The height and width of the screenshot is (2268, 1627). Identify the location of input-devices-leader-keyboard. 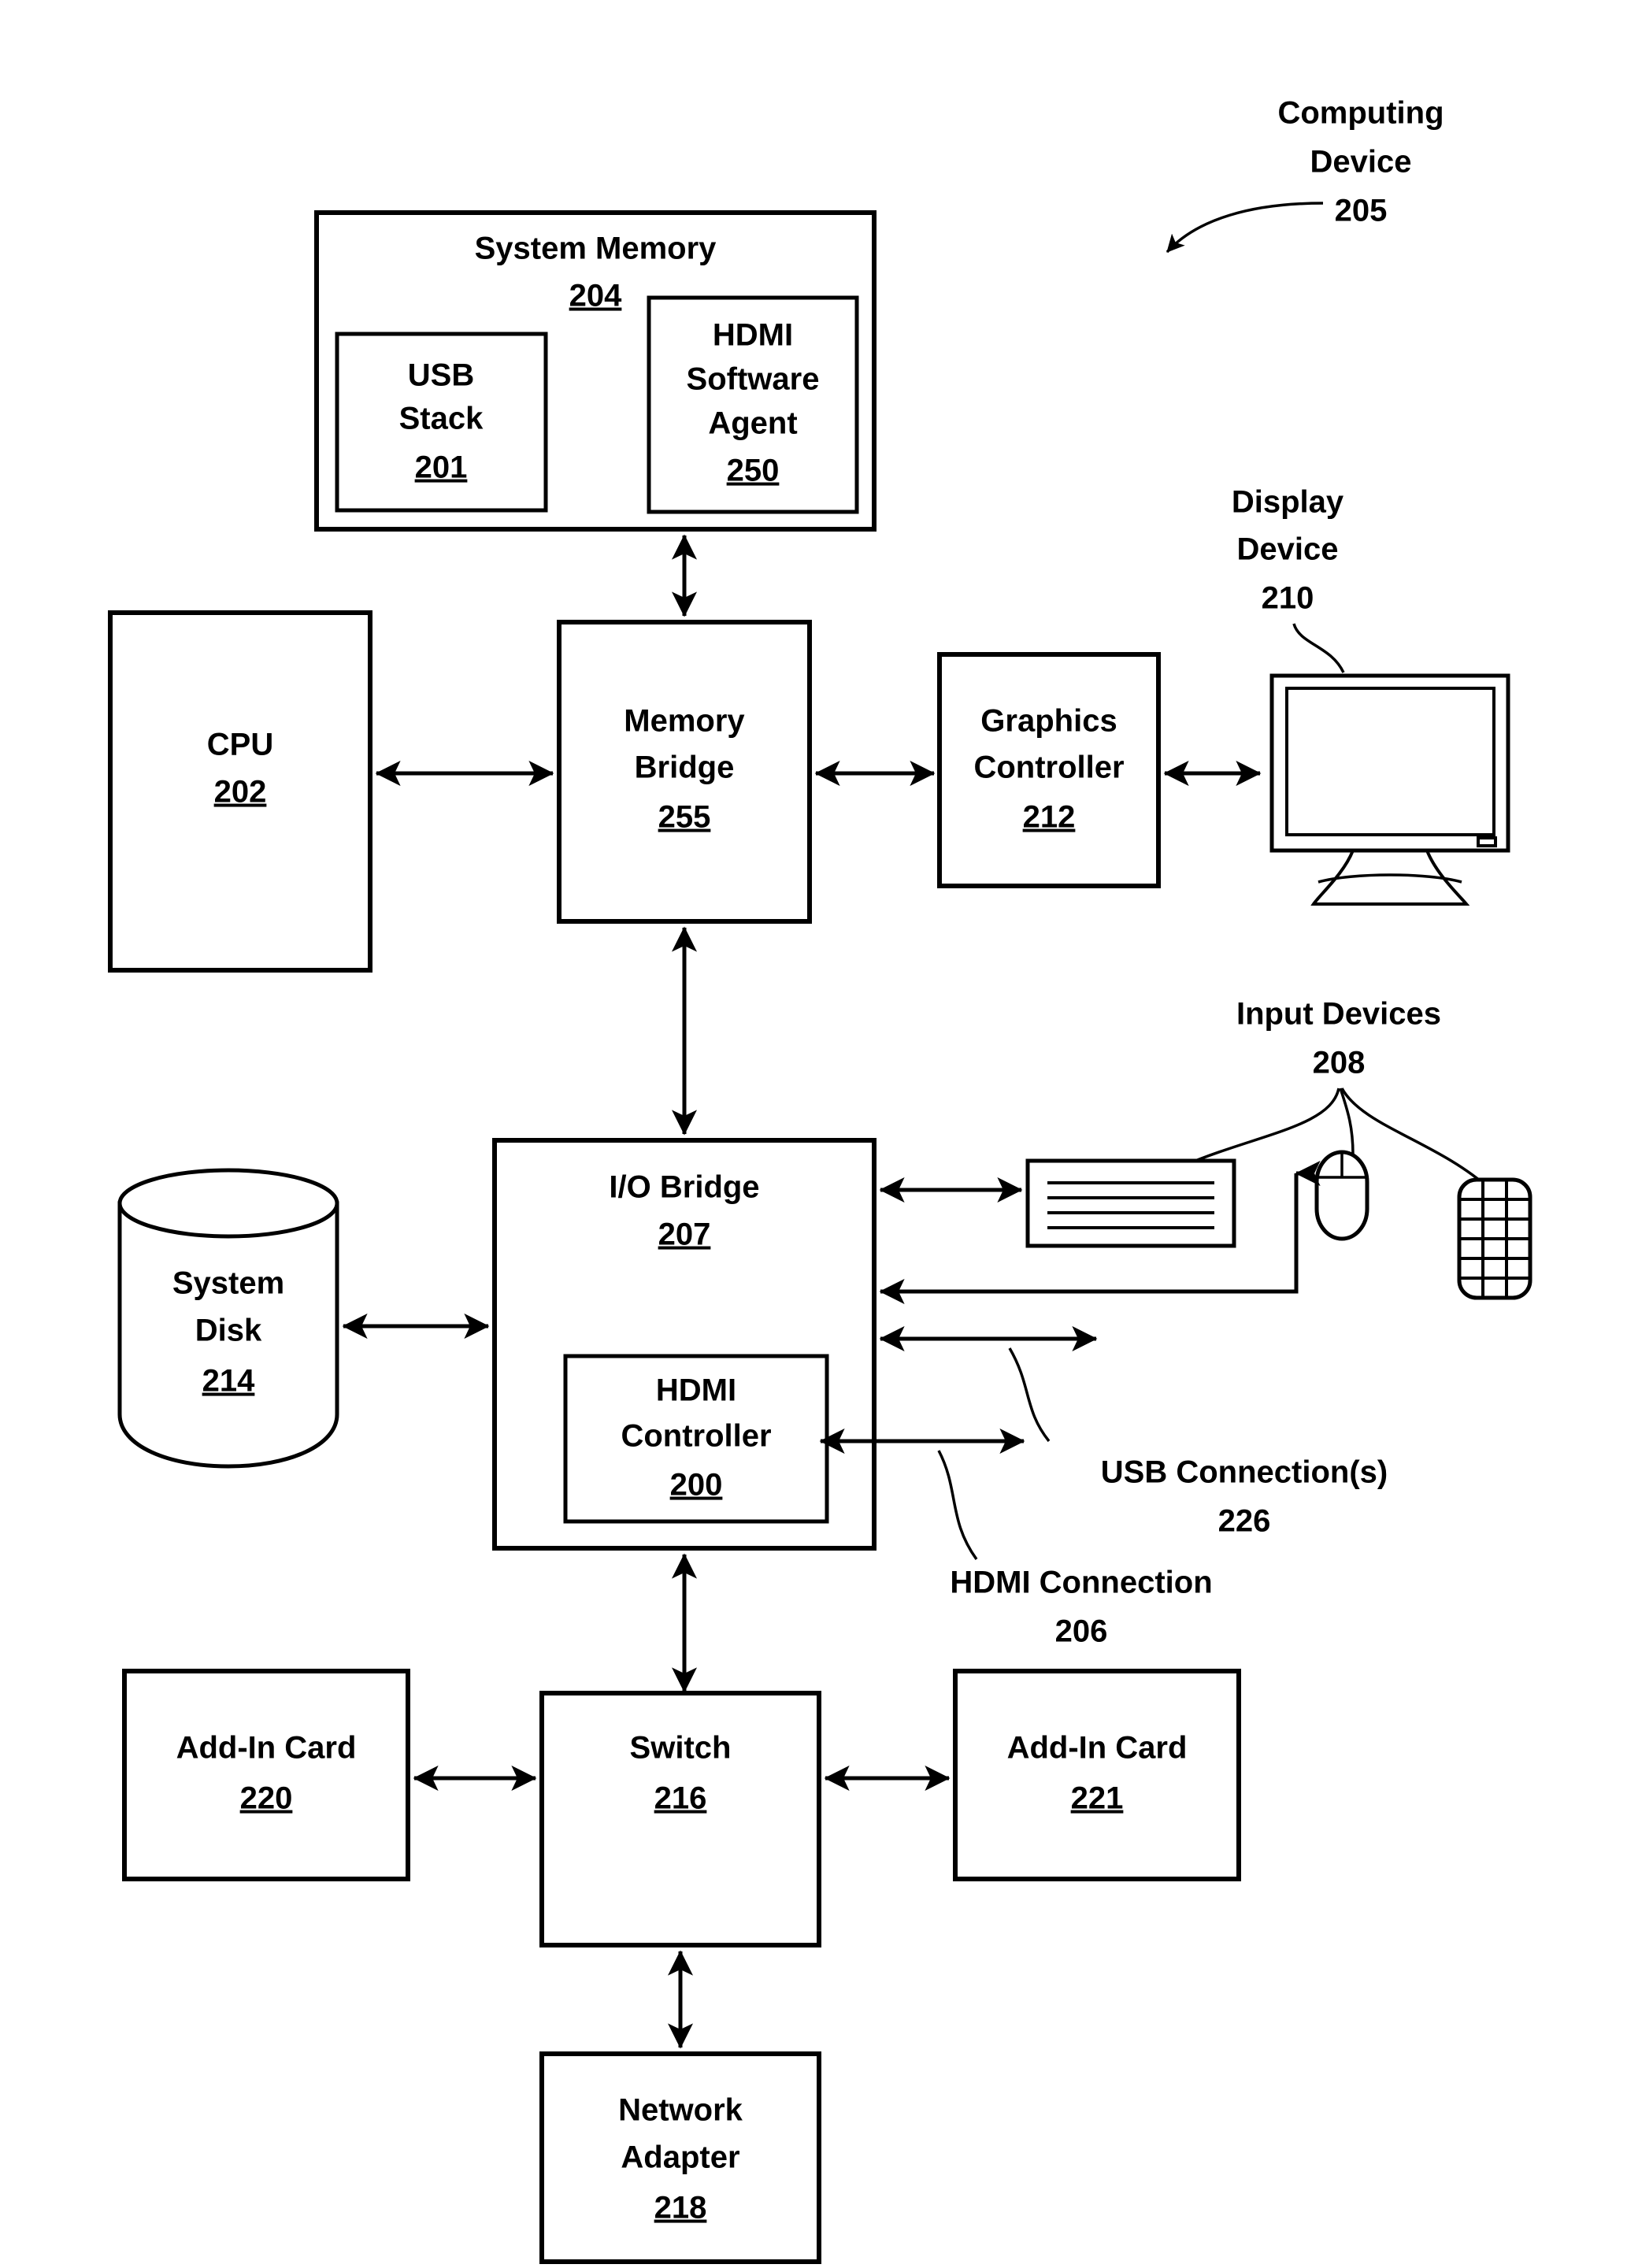
(1263, 1127).